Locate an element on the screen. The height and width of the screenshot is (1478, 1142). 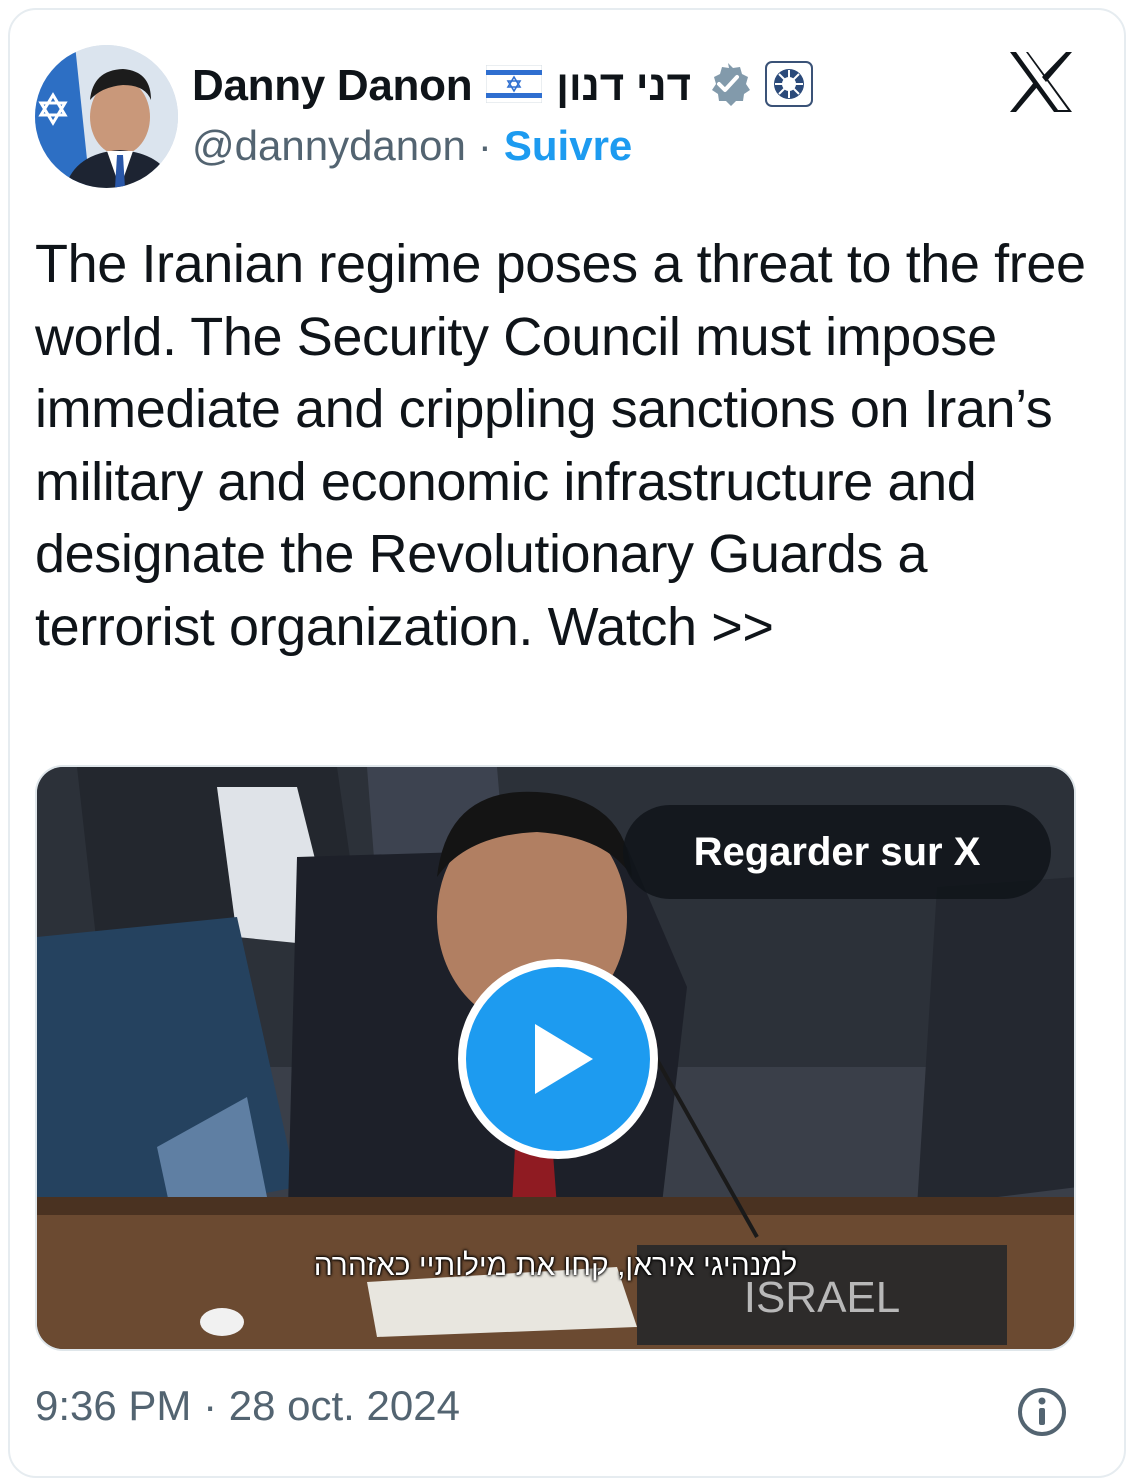
watch-on-x-button: Regarder sur X is located at coordinates (837, 852).